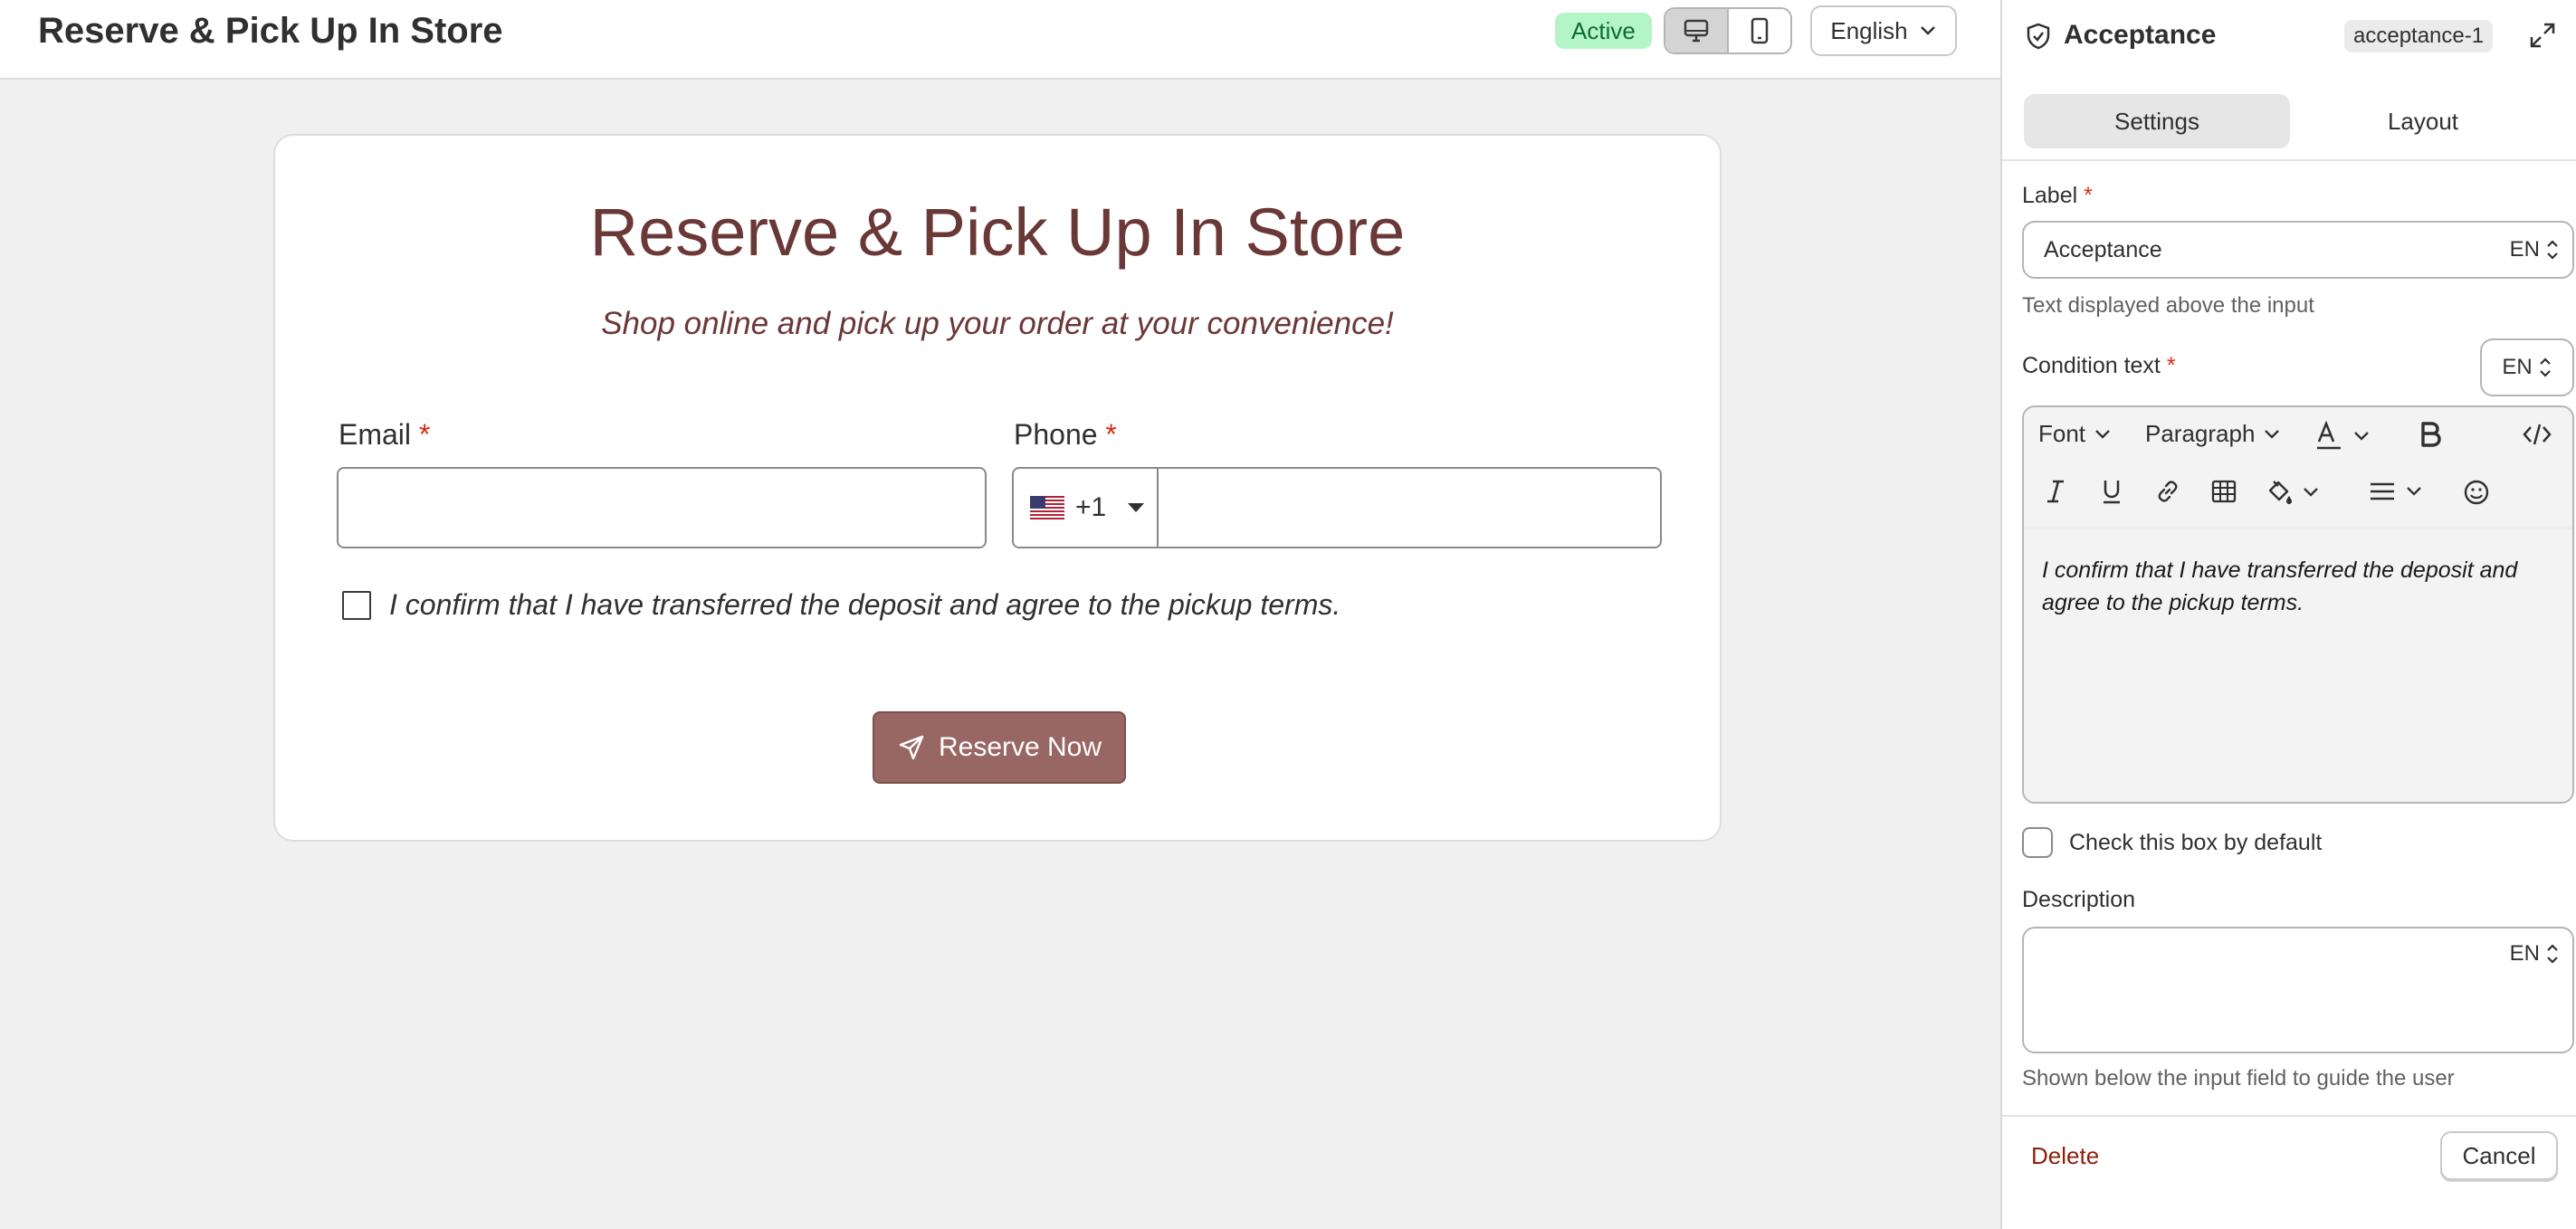  I want to click on desktop-view-button, so click(1696, 30).